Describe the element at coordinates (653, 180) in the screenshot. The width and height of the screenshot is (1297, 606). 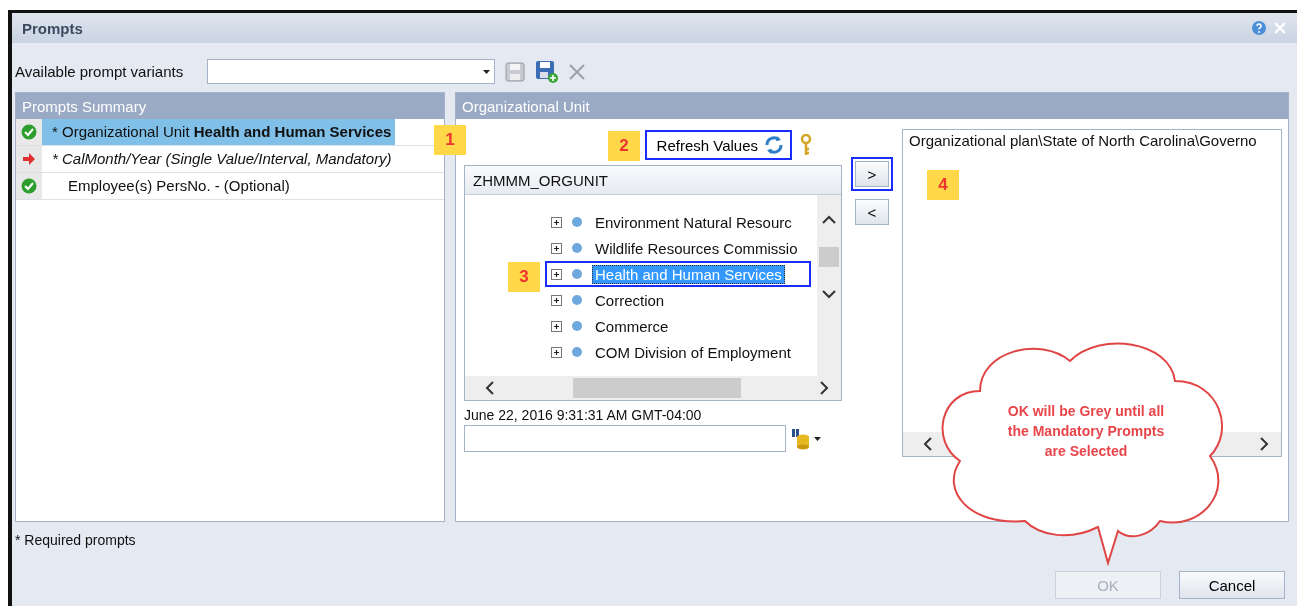
I see `column-header: ZHMMM_ORGUNIT` at that location.